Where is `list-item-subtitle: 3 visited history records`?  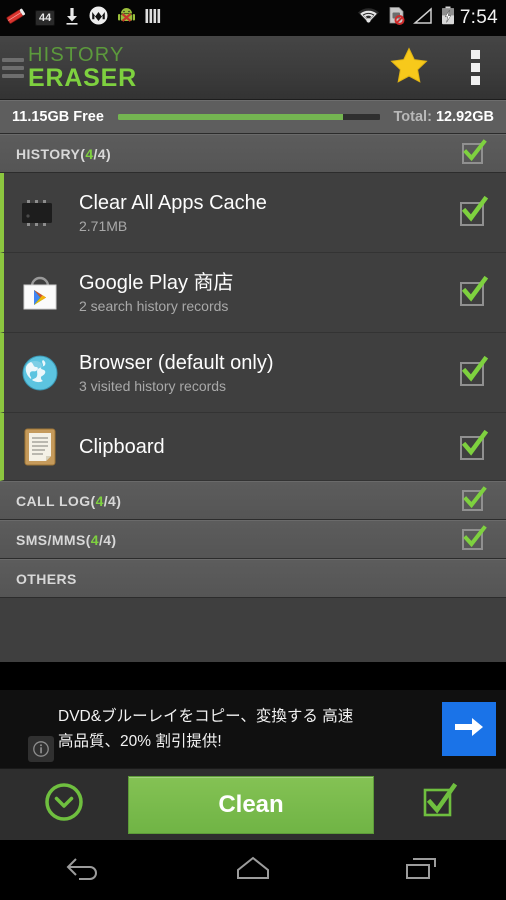 list-item-subtitle: 3 visited history records is located at coordinates (153, 385).